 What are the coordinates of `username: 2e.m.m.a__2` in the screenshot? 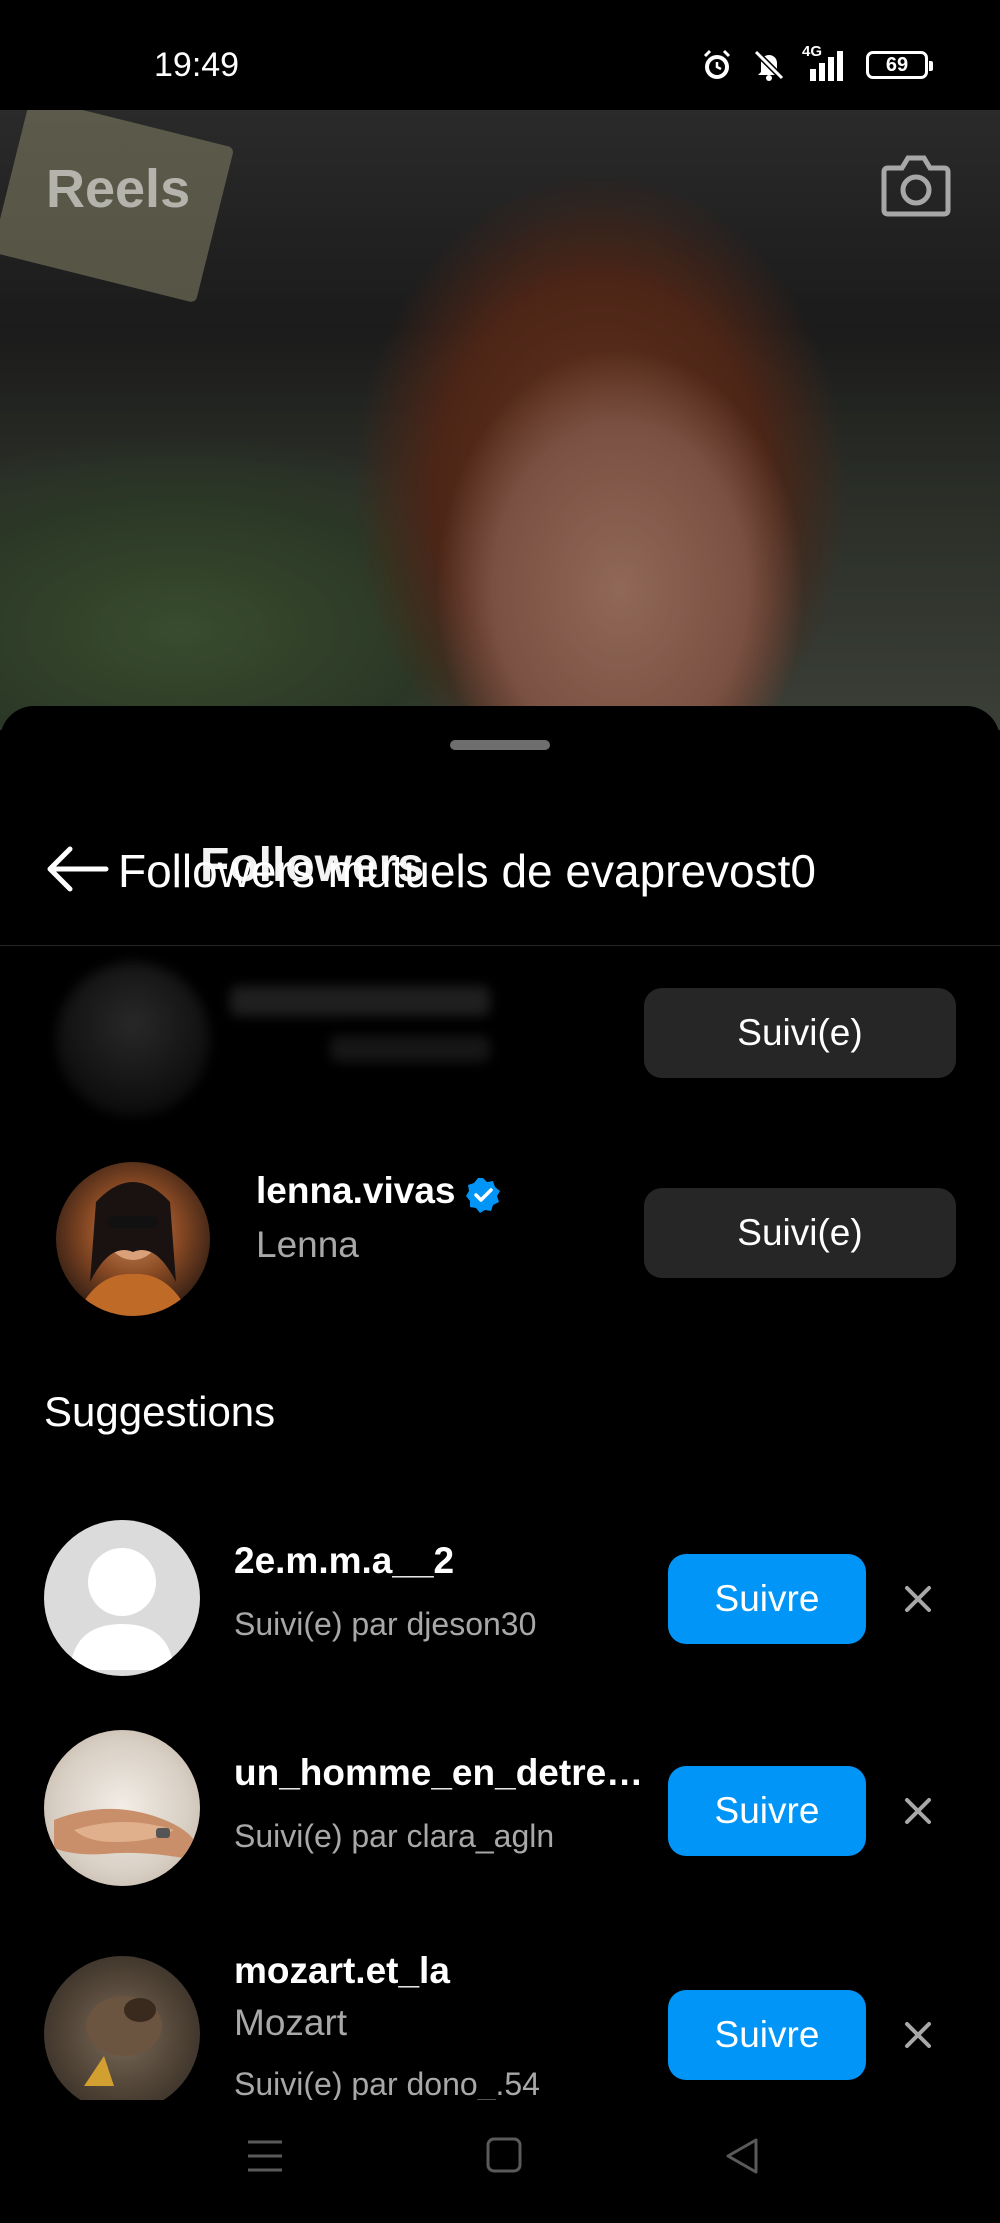 It's located at (344, 1561).